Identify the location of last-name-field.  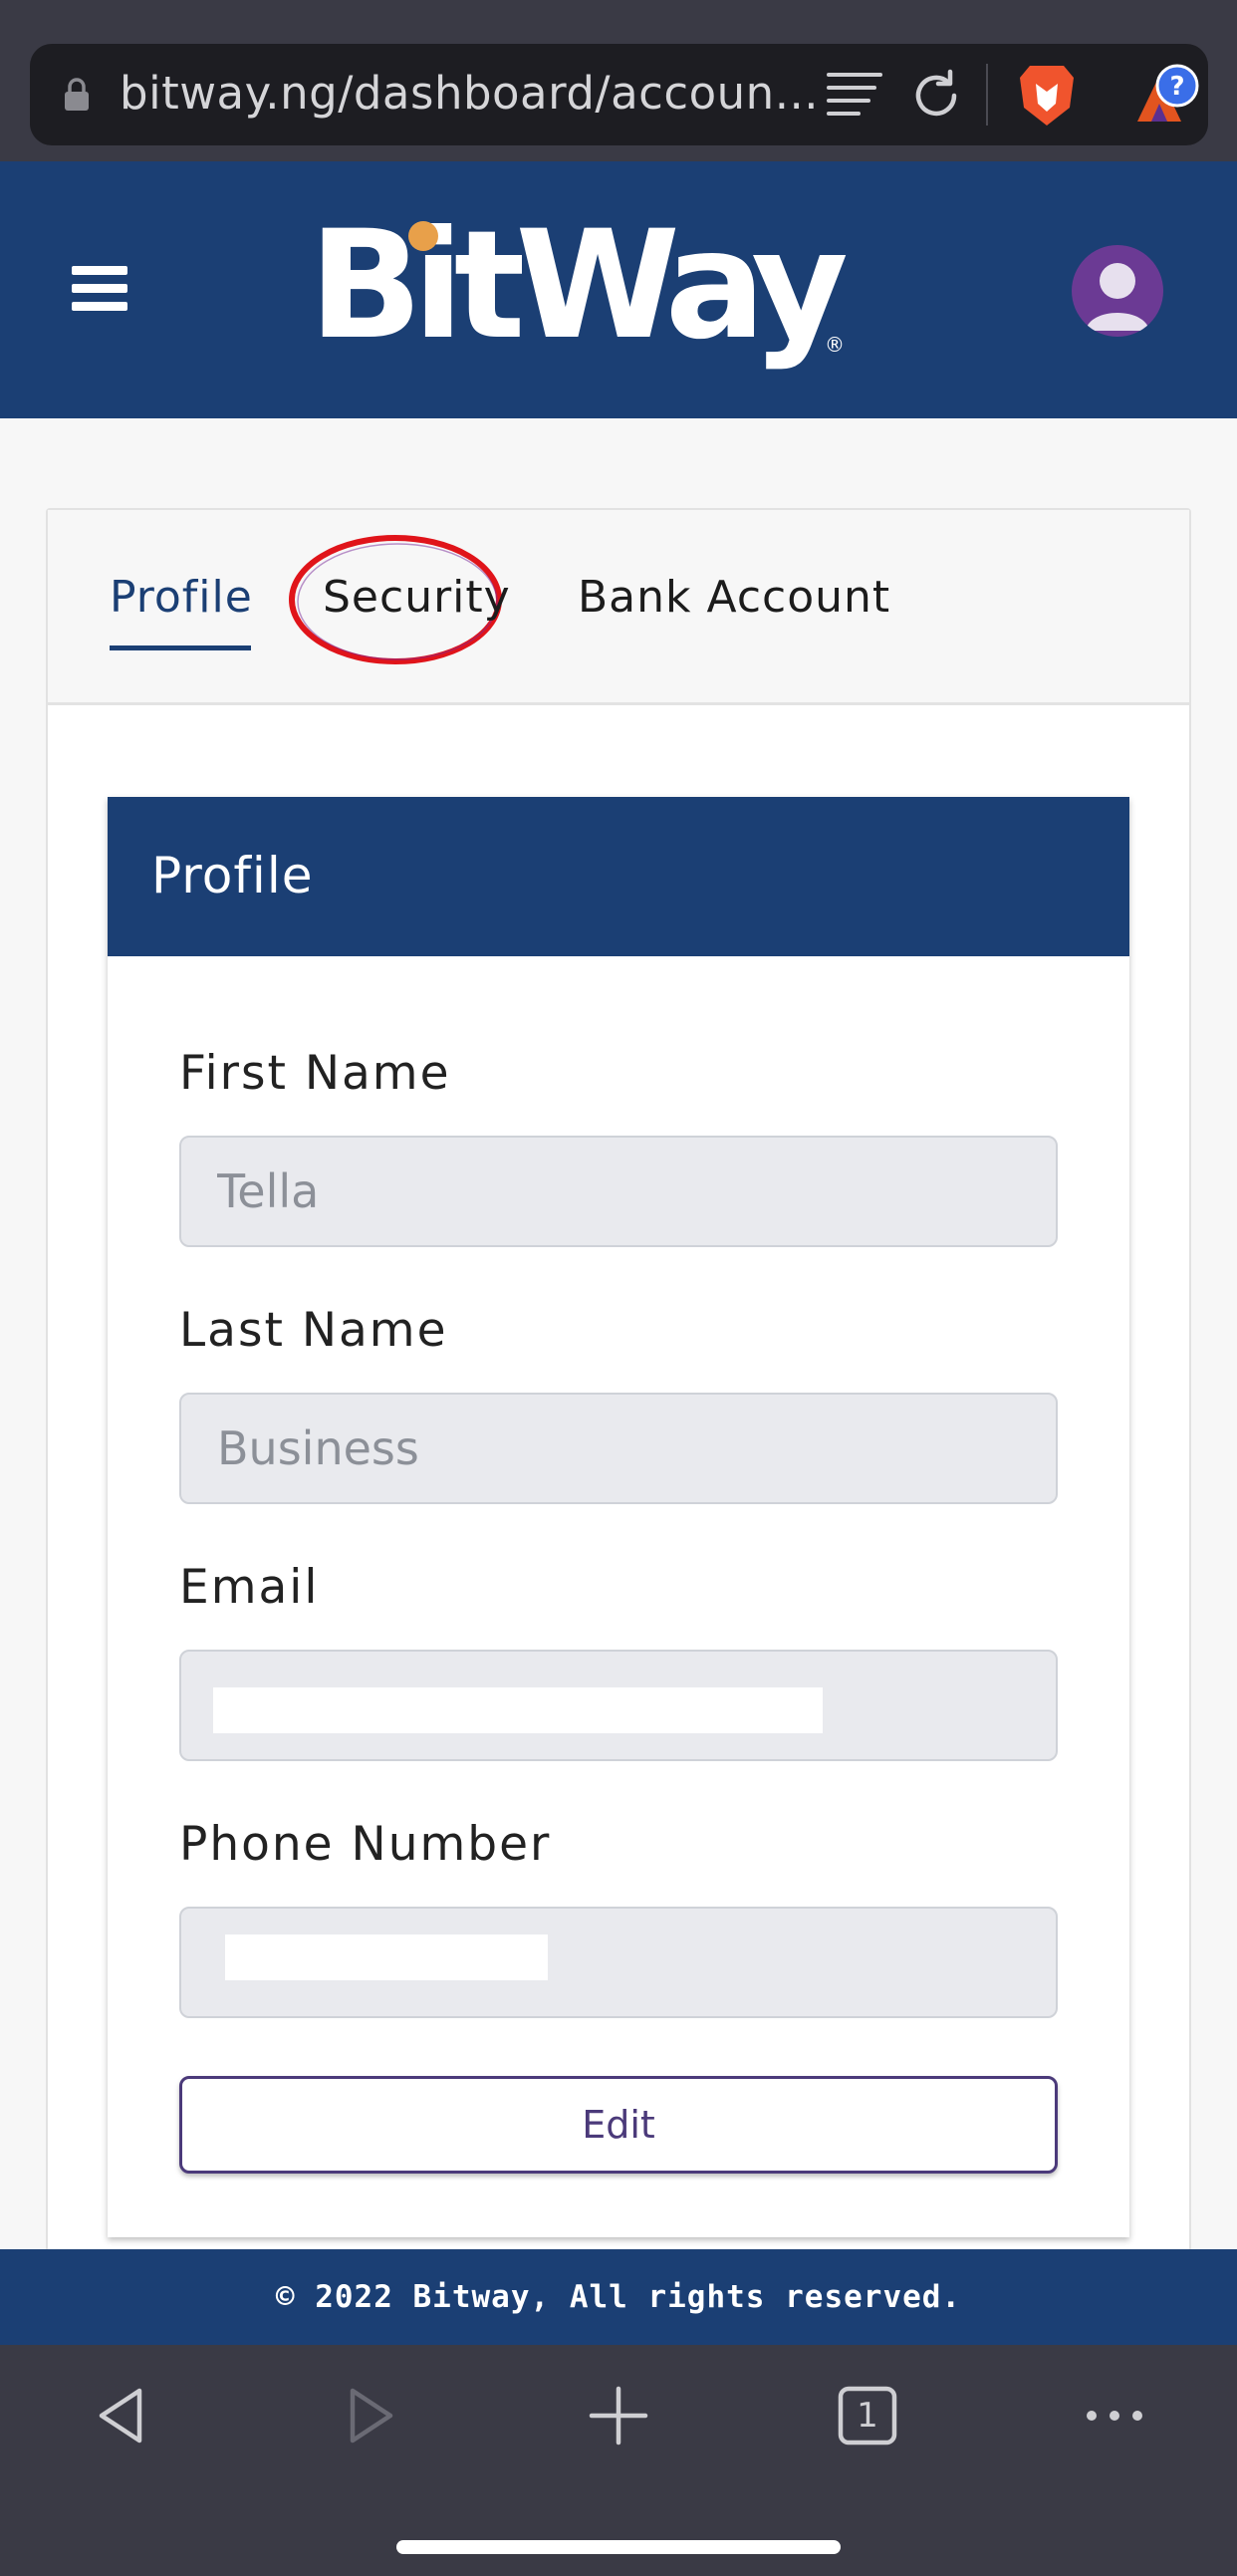
(618, 1448).